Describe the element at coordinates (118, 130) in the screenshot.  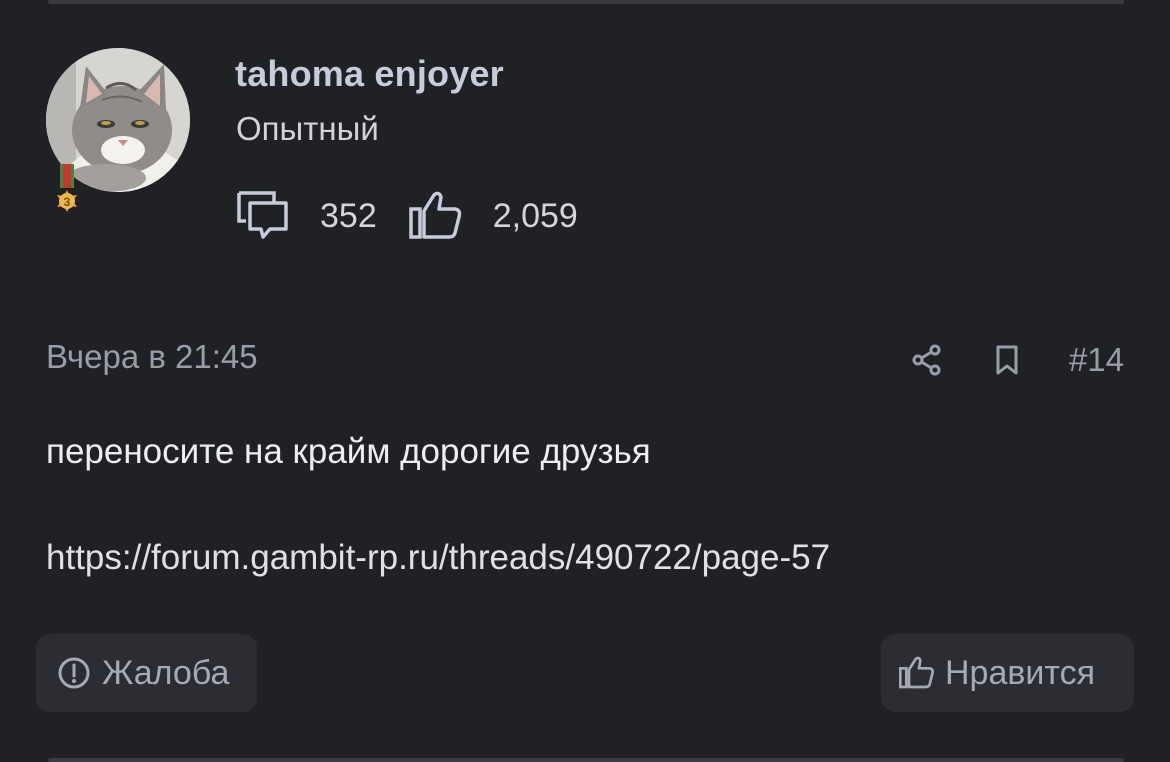
I see `avatar-block: 3` at that location.